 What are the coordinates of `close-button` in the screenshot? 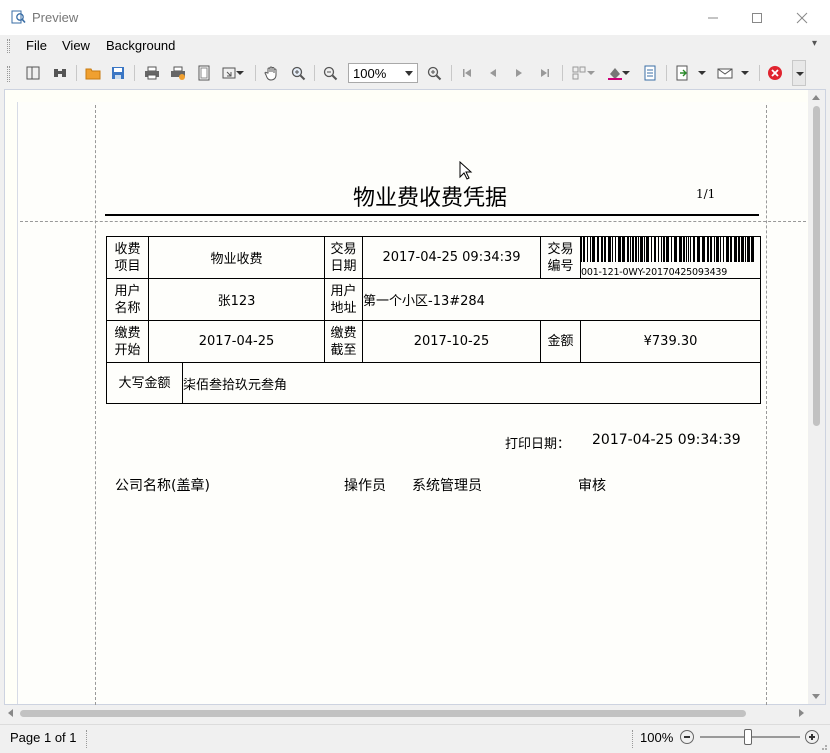 It's located at (802, 17).